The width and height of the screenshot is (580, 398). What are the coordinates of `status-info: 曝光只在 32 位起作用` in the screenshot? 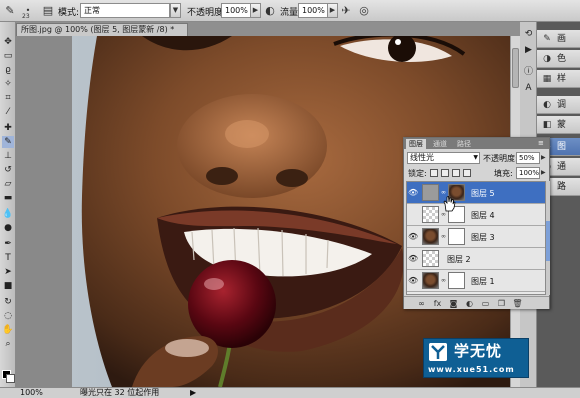 It's located at (120, 392).